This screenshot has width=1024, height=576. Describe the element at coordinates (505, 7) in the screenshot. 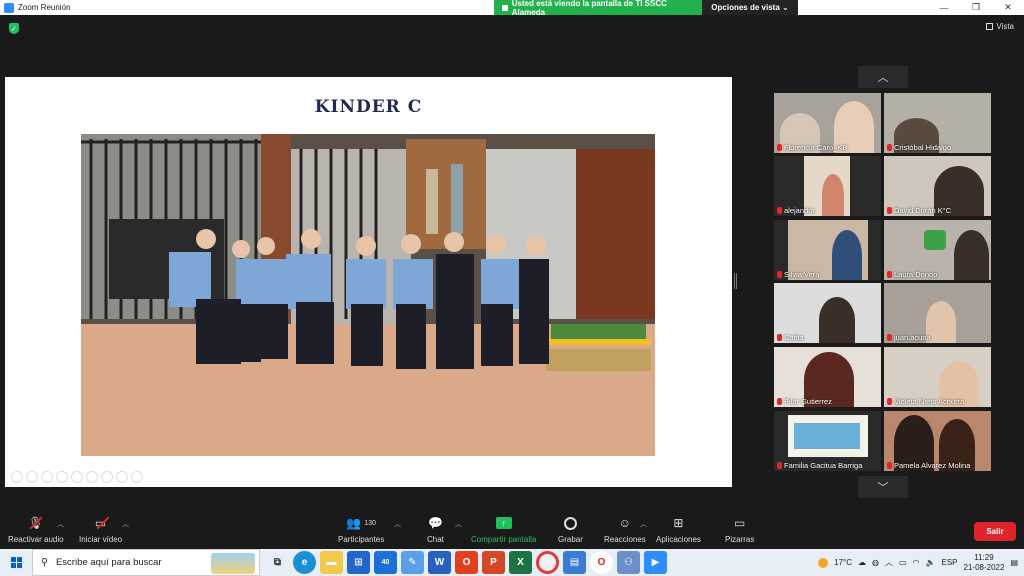

I see `screen-share-icon` at that location.